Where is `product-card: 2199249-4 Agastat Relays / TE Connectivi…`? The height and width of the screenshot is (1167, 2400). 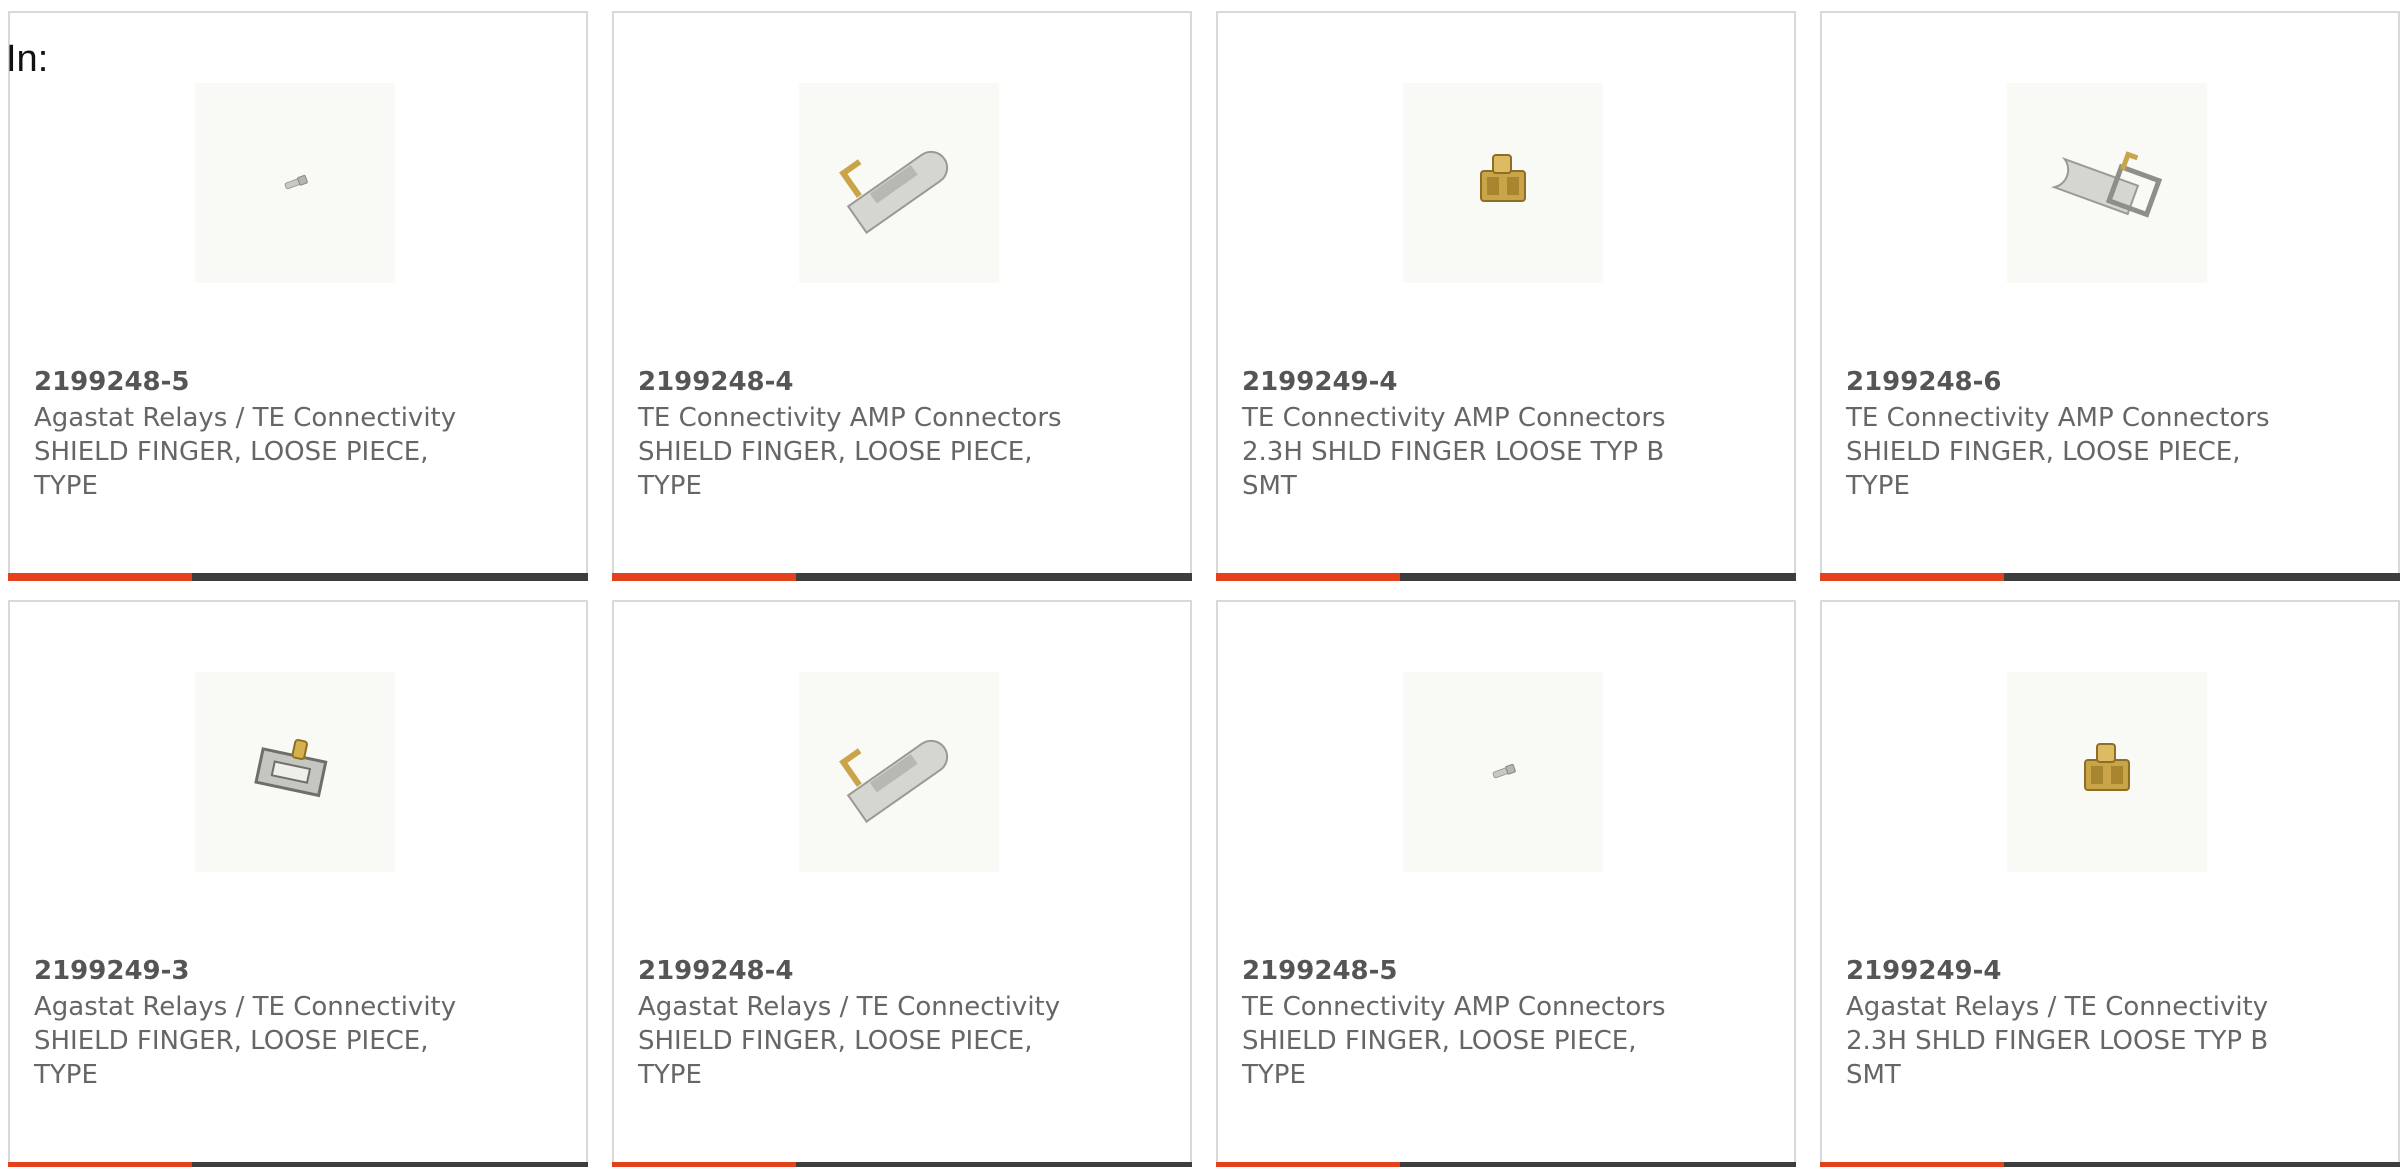 product-card: 2199249-4 Agastat Relays / TE Connectivi… is located at coordinates (2110, 883).